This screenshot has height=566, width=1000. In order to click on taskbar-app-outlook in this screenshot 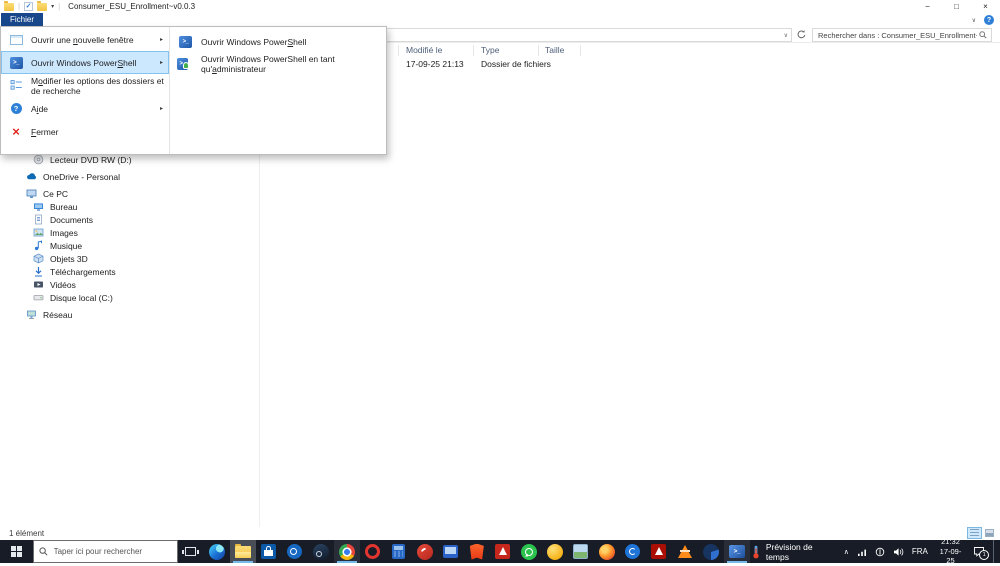, I will do `click(295, 551)`.